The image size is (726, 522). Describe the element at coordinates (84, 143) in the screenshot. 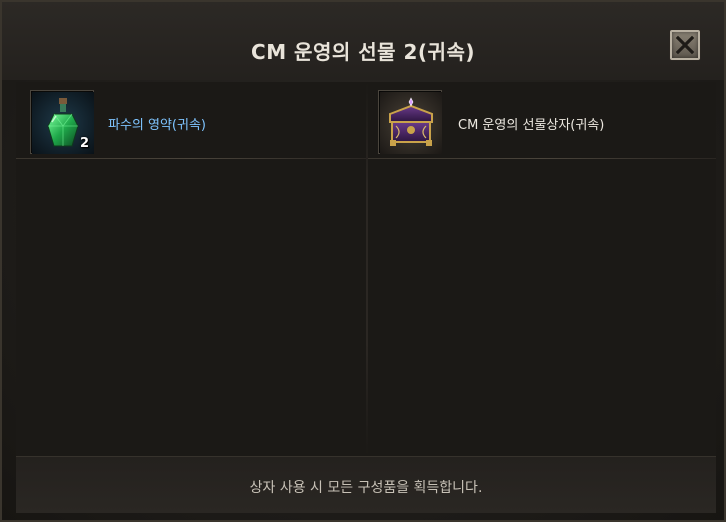

I see `item-count: 2` at that location.